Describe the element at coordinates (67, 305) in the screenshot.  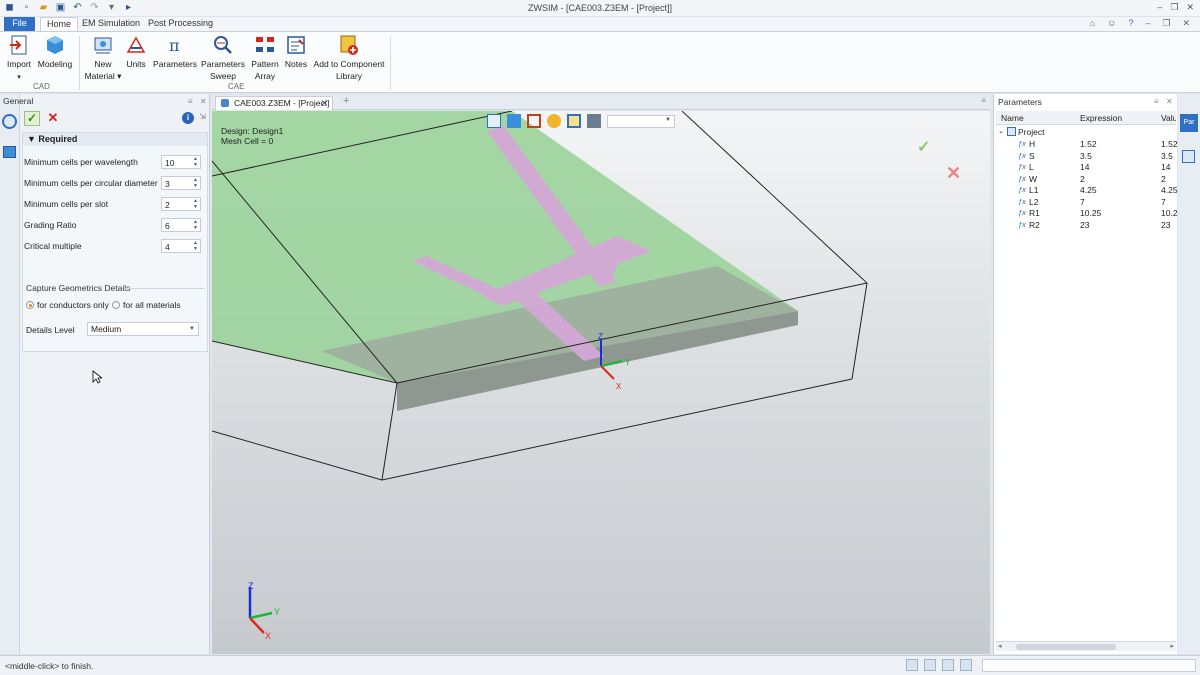
I see `radio-conductors-only: for conductors only` at that location.